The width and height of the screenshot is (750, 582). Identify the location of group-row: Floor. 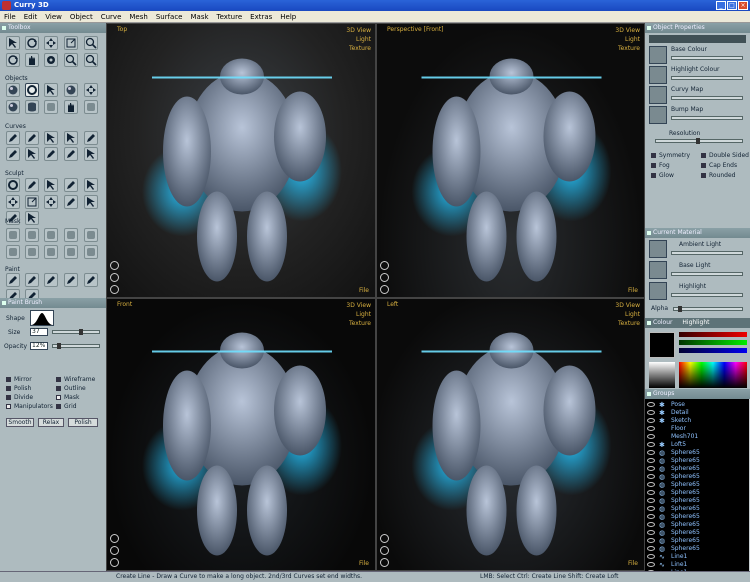
(697, 429).